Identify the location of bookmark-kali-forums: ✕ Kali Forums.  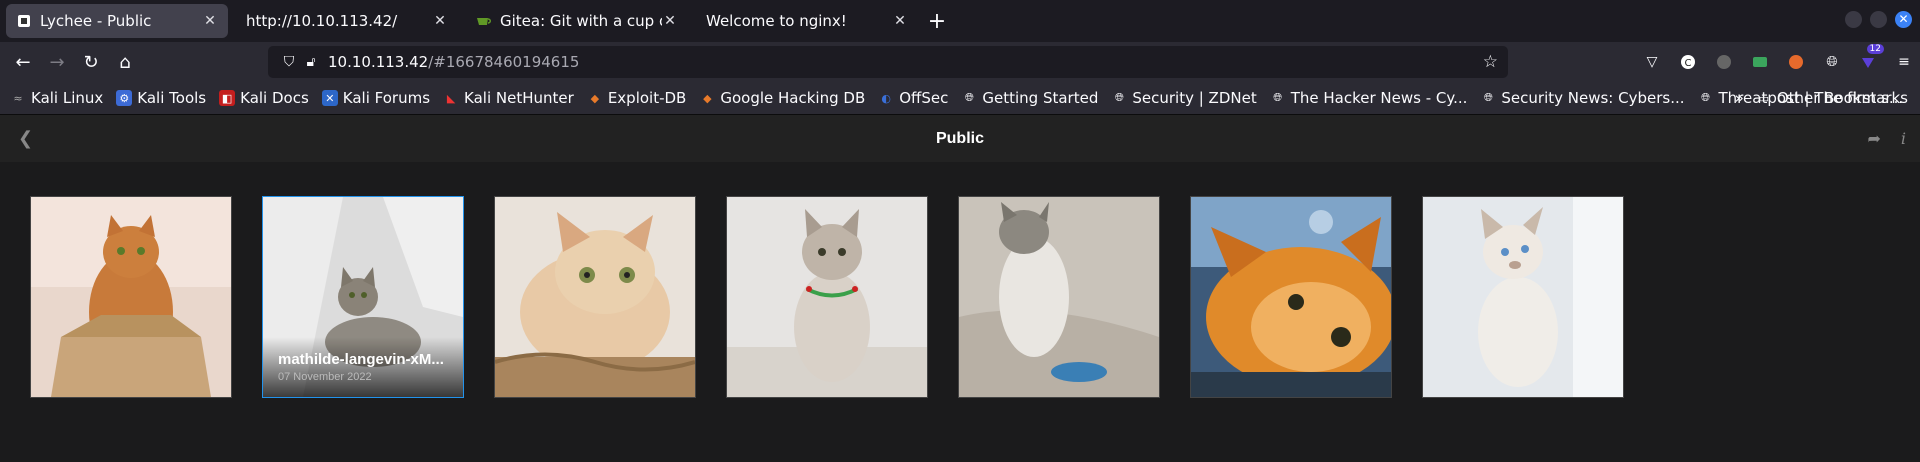
(376, 98).